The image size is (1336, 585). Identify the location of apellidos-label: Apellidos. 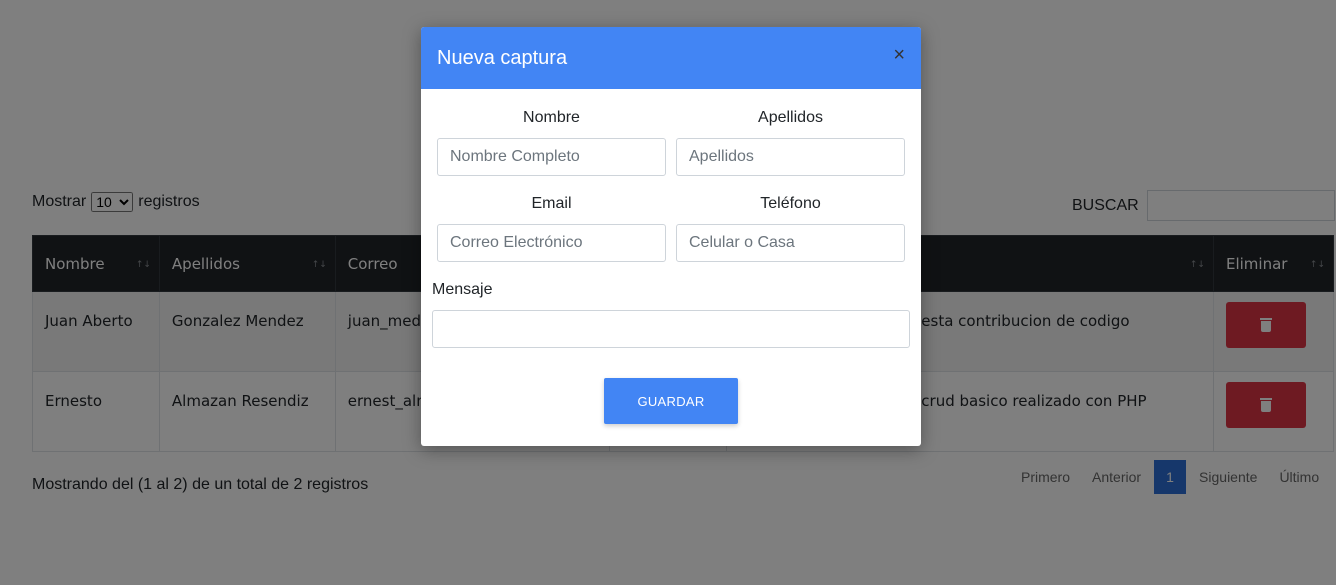
(790, 117).